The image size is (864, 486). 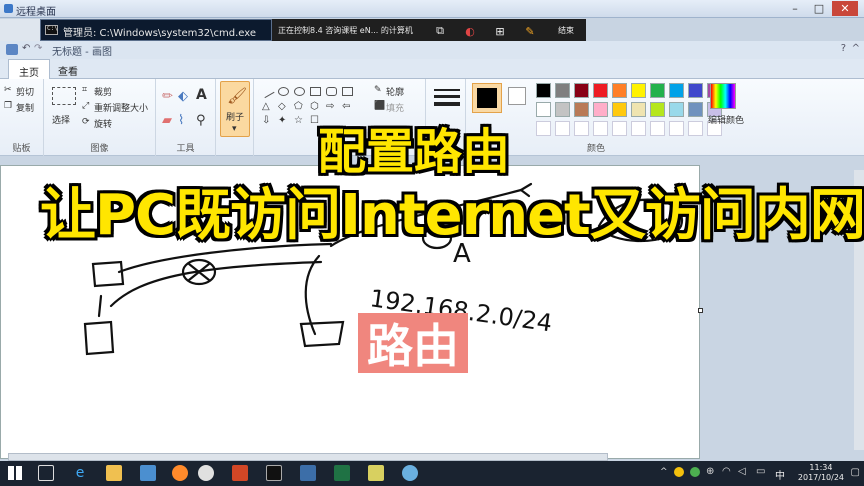 What do you see at coordinates (440, 31) in the screenshot?
I see `fullscreen-icon: ⧉` at bounding box center [440, 31].